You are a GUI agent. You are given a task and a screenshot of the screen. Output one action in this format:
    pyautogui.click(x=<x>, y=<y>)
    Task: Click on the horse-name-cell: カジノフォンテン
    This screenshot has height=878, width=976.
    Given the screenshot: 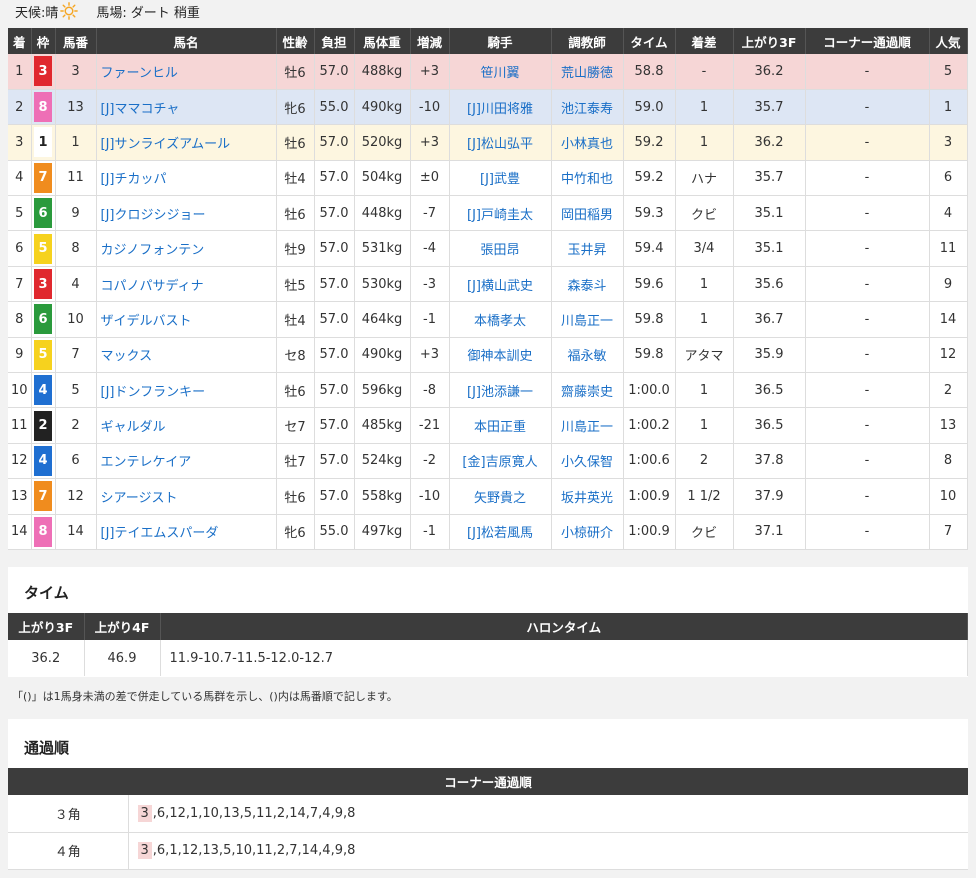 What is the action you would take?
    pyautogui.click(x=186, y=248)
    